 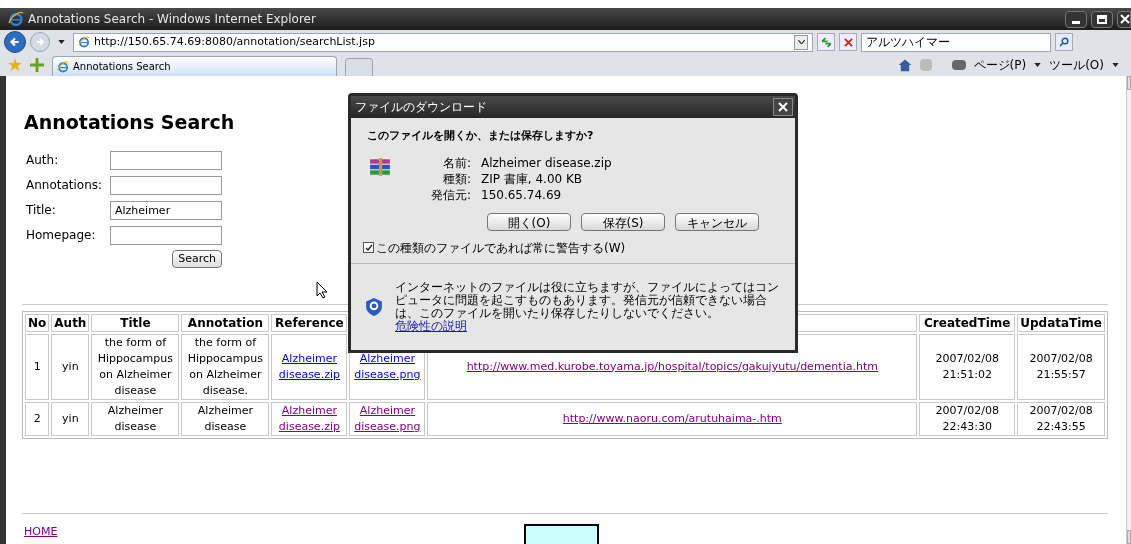 What do you see at coordinates (37, 418) in the screenshot?
I see `table-cell: 2` at bounding box center [37, 418].